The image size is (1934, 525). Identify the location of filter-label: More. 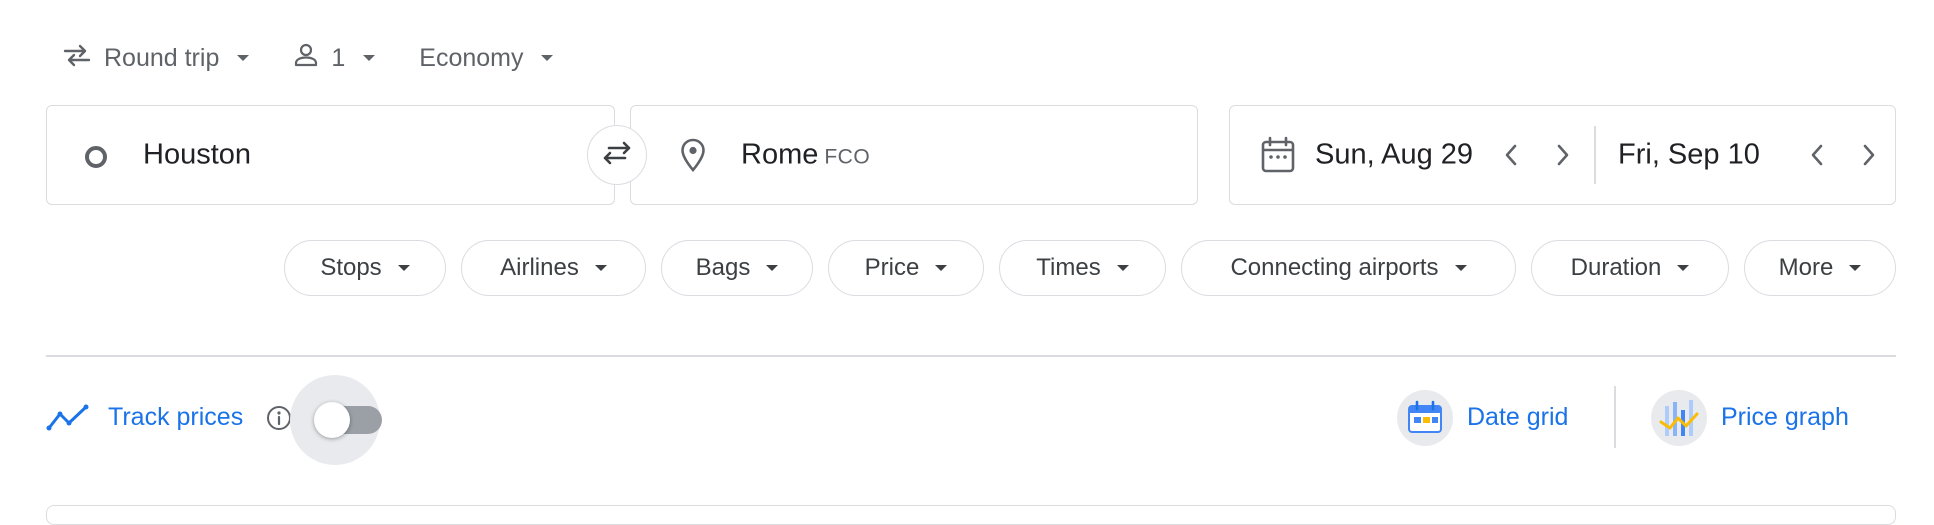
(1806, 267).